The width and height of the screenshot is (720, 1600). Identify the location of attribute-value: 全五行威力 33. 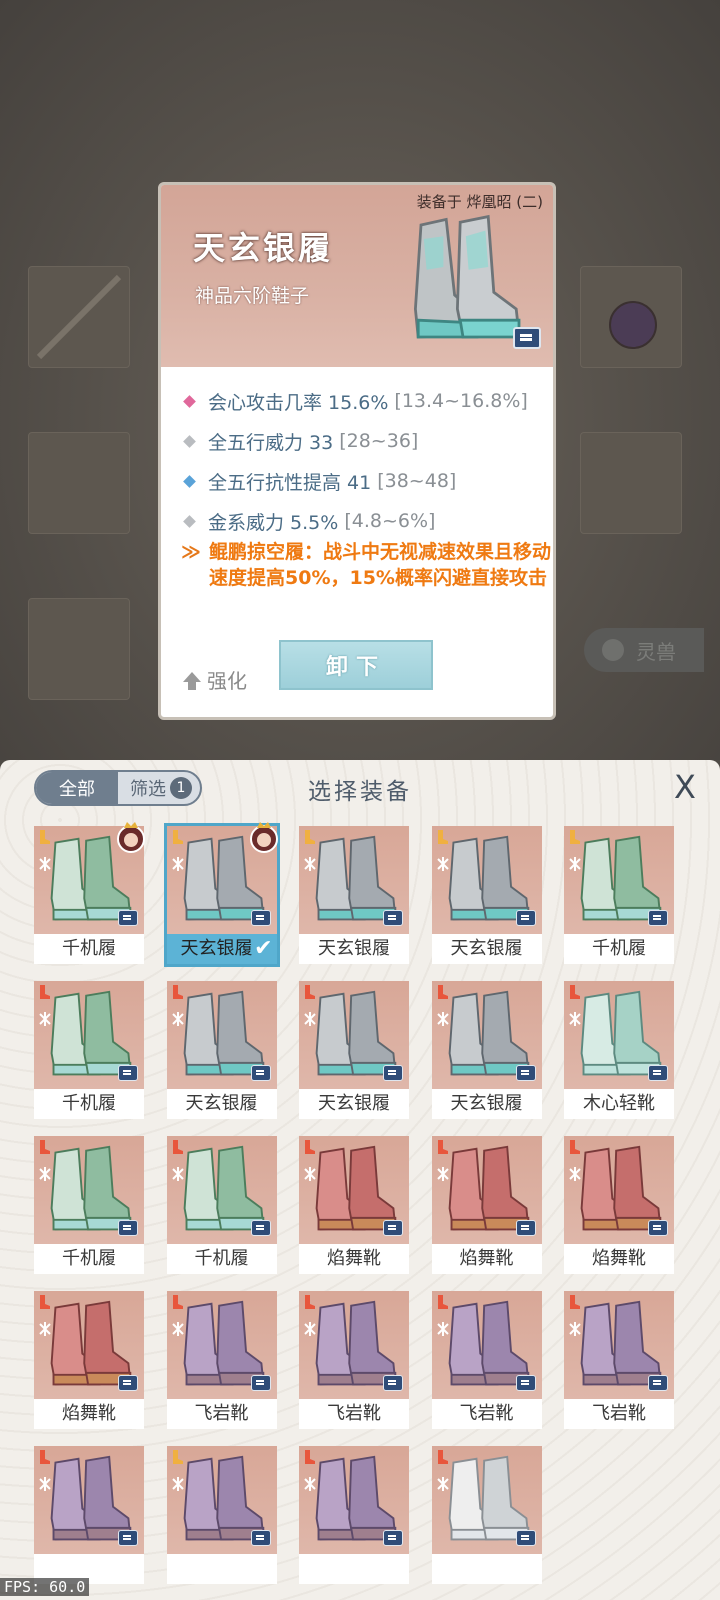
(271, 442).